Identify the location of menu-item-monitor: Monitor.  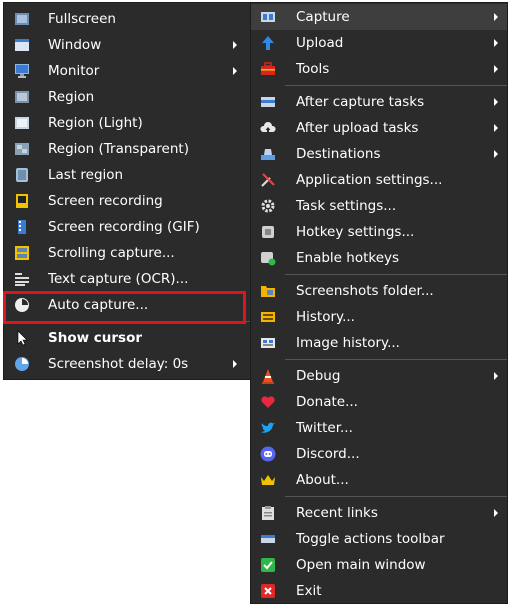
(128, 71).